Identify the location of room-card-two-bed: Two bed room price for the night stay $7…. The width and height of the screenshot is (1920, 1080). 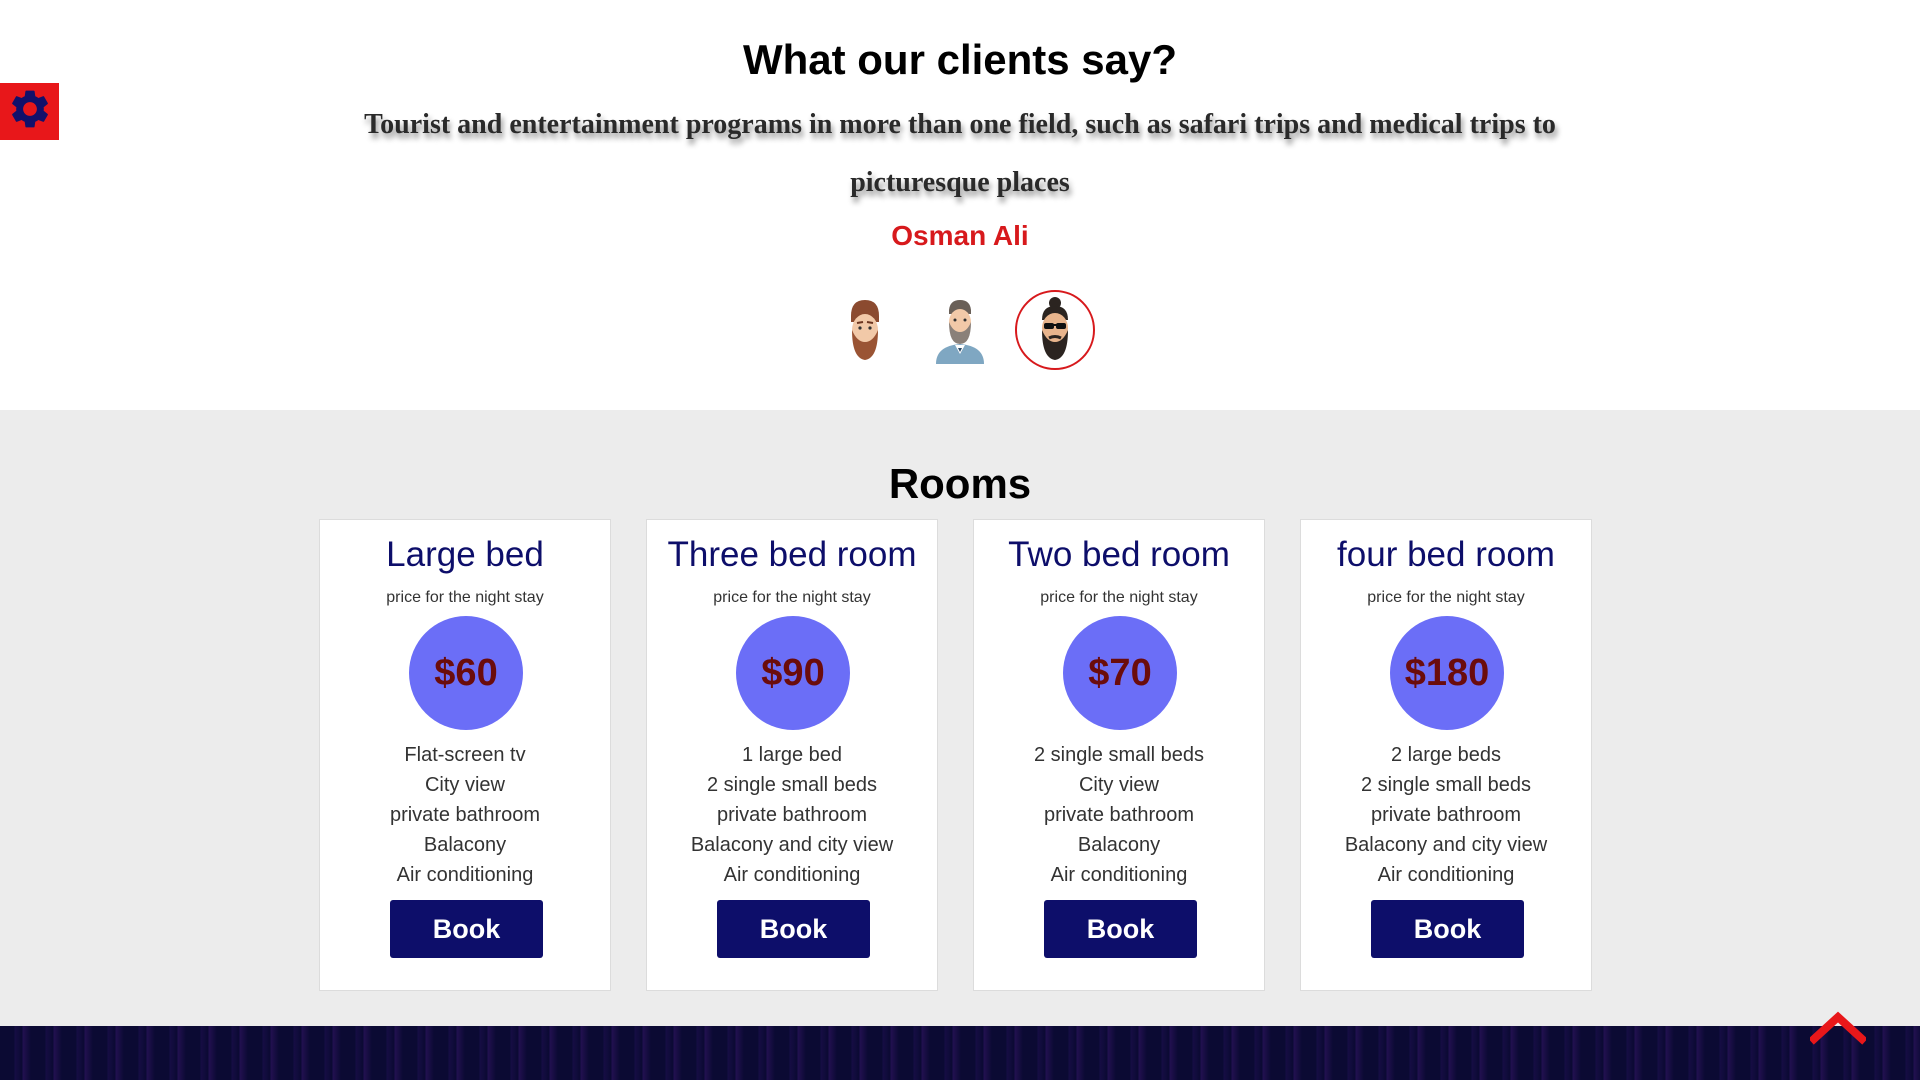
(1119, 755).